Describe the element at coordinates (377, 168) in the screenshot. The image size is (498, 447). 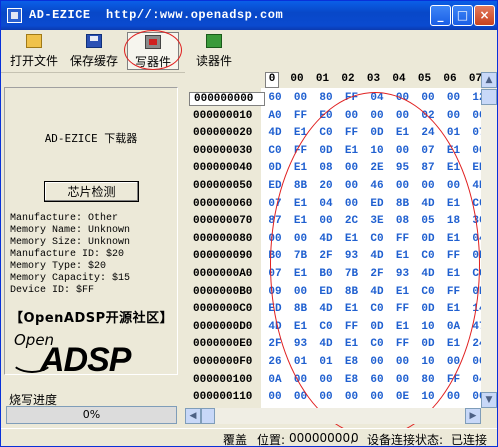
I see `hex-byte-cell: 2E` at that location.